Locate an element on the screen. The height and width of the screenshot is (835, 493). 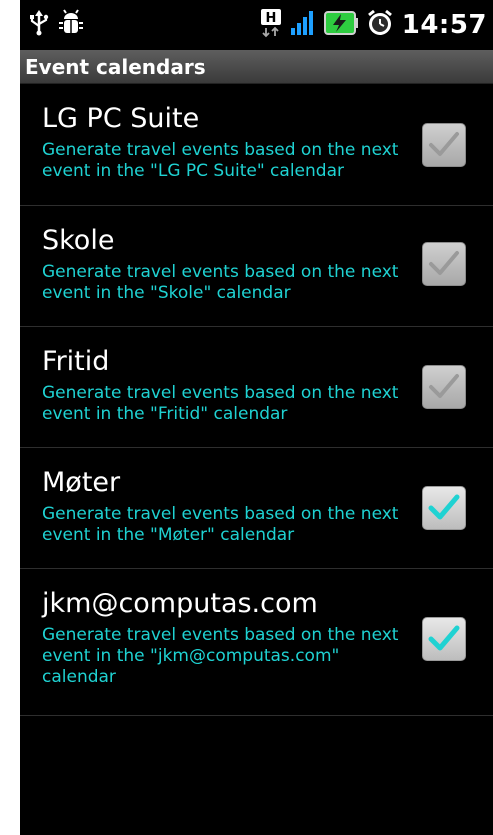
debug-bug-icon is located at coordinates (71, 25).